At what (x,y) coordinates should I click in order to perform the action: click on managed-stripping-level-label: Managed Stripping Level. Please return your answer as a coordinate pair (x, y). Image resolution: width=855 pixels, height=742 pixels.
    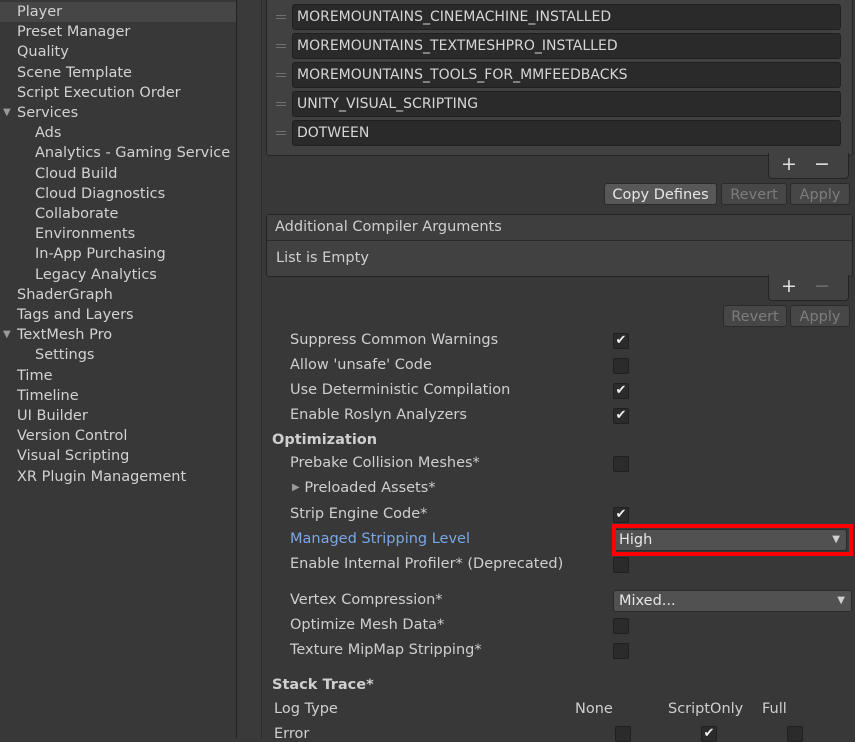
    Looking at the image, I should click on (380, 539).